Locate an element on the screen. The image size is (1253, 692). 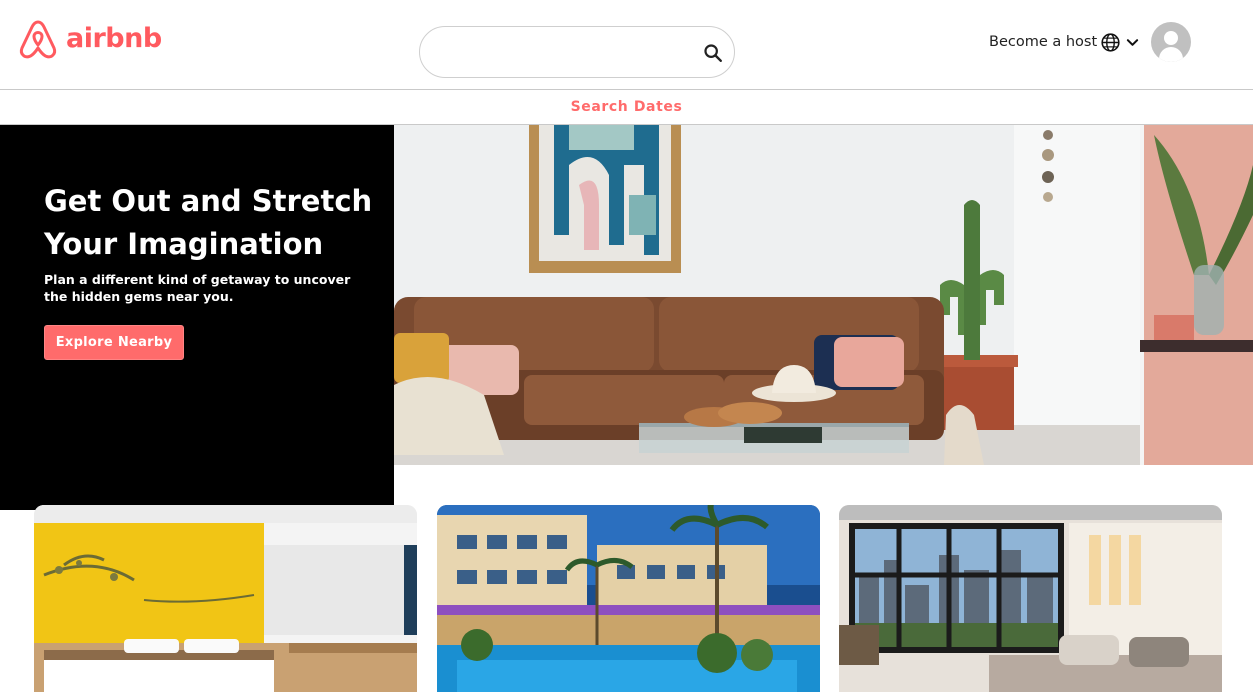
header-right-menu: Become a host is located at coordinates (1090, 42).